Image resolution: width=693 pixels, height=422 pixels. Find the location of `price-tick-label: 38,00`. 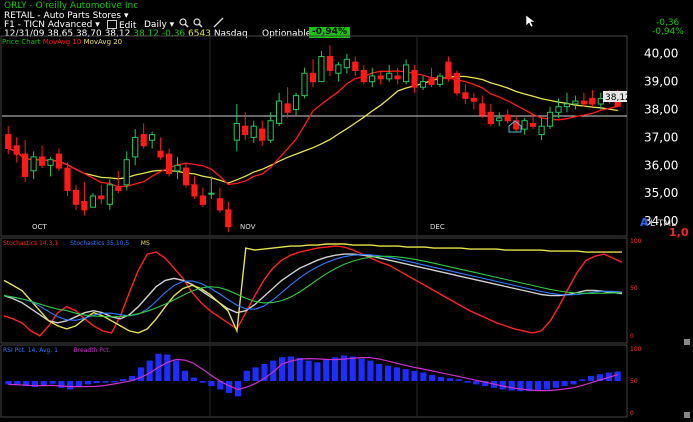

price-tick-label: 38,00 is located at coordinates (661, 110).